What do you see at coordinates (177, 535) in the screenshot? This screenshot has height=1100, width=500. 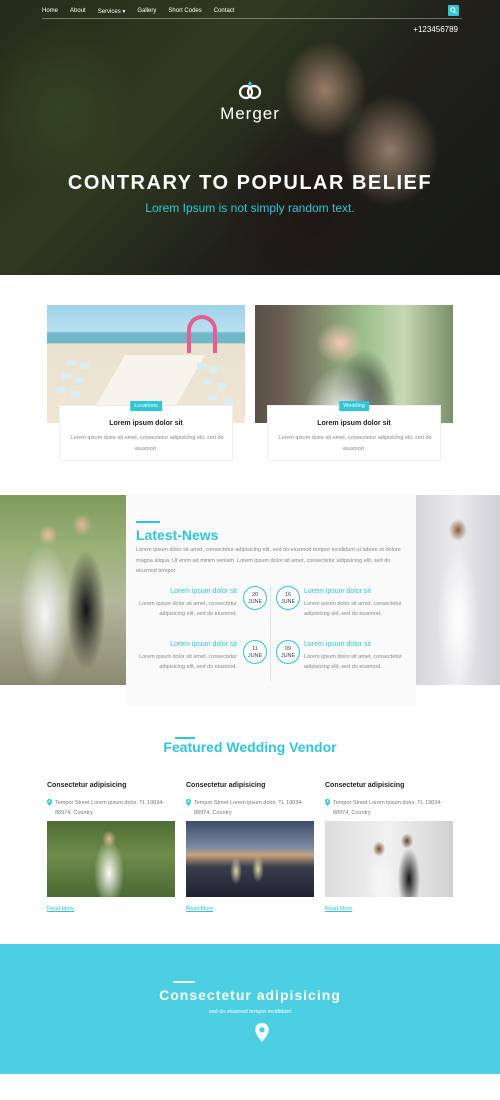 I see `news-heading: Latest-News` at bounding box center [177, 535].